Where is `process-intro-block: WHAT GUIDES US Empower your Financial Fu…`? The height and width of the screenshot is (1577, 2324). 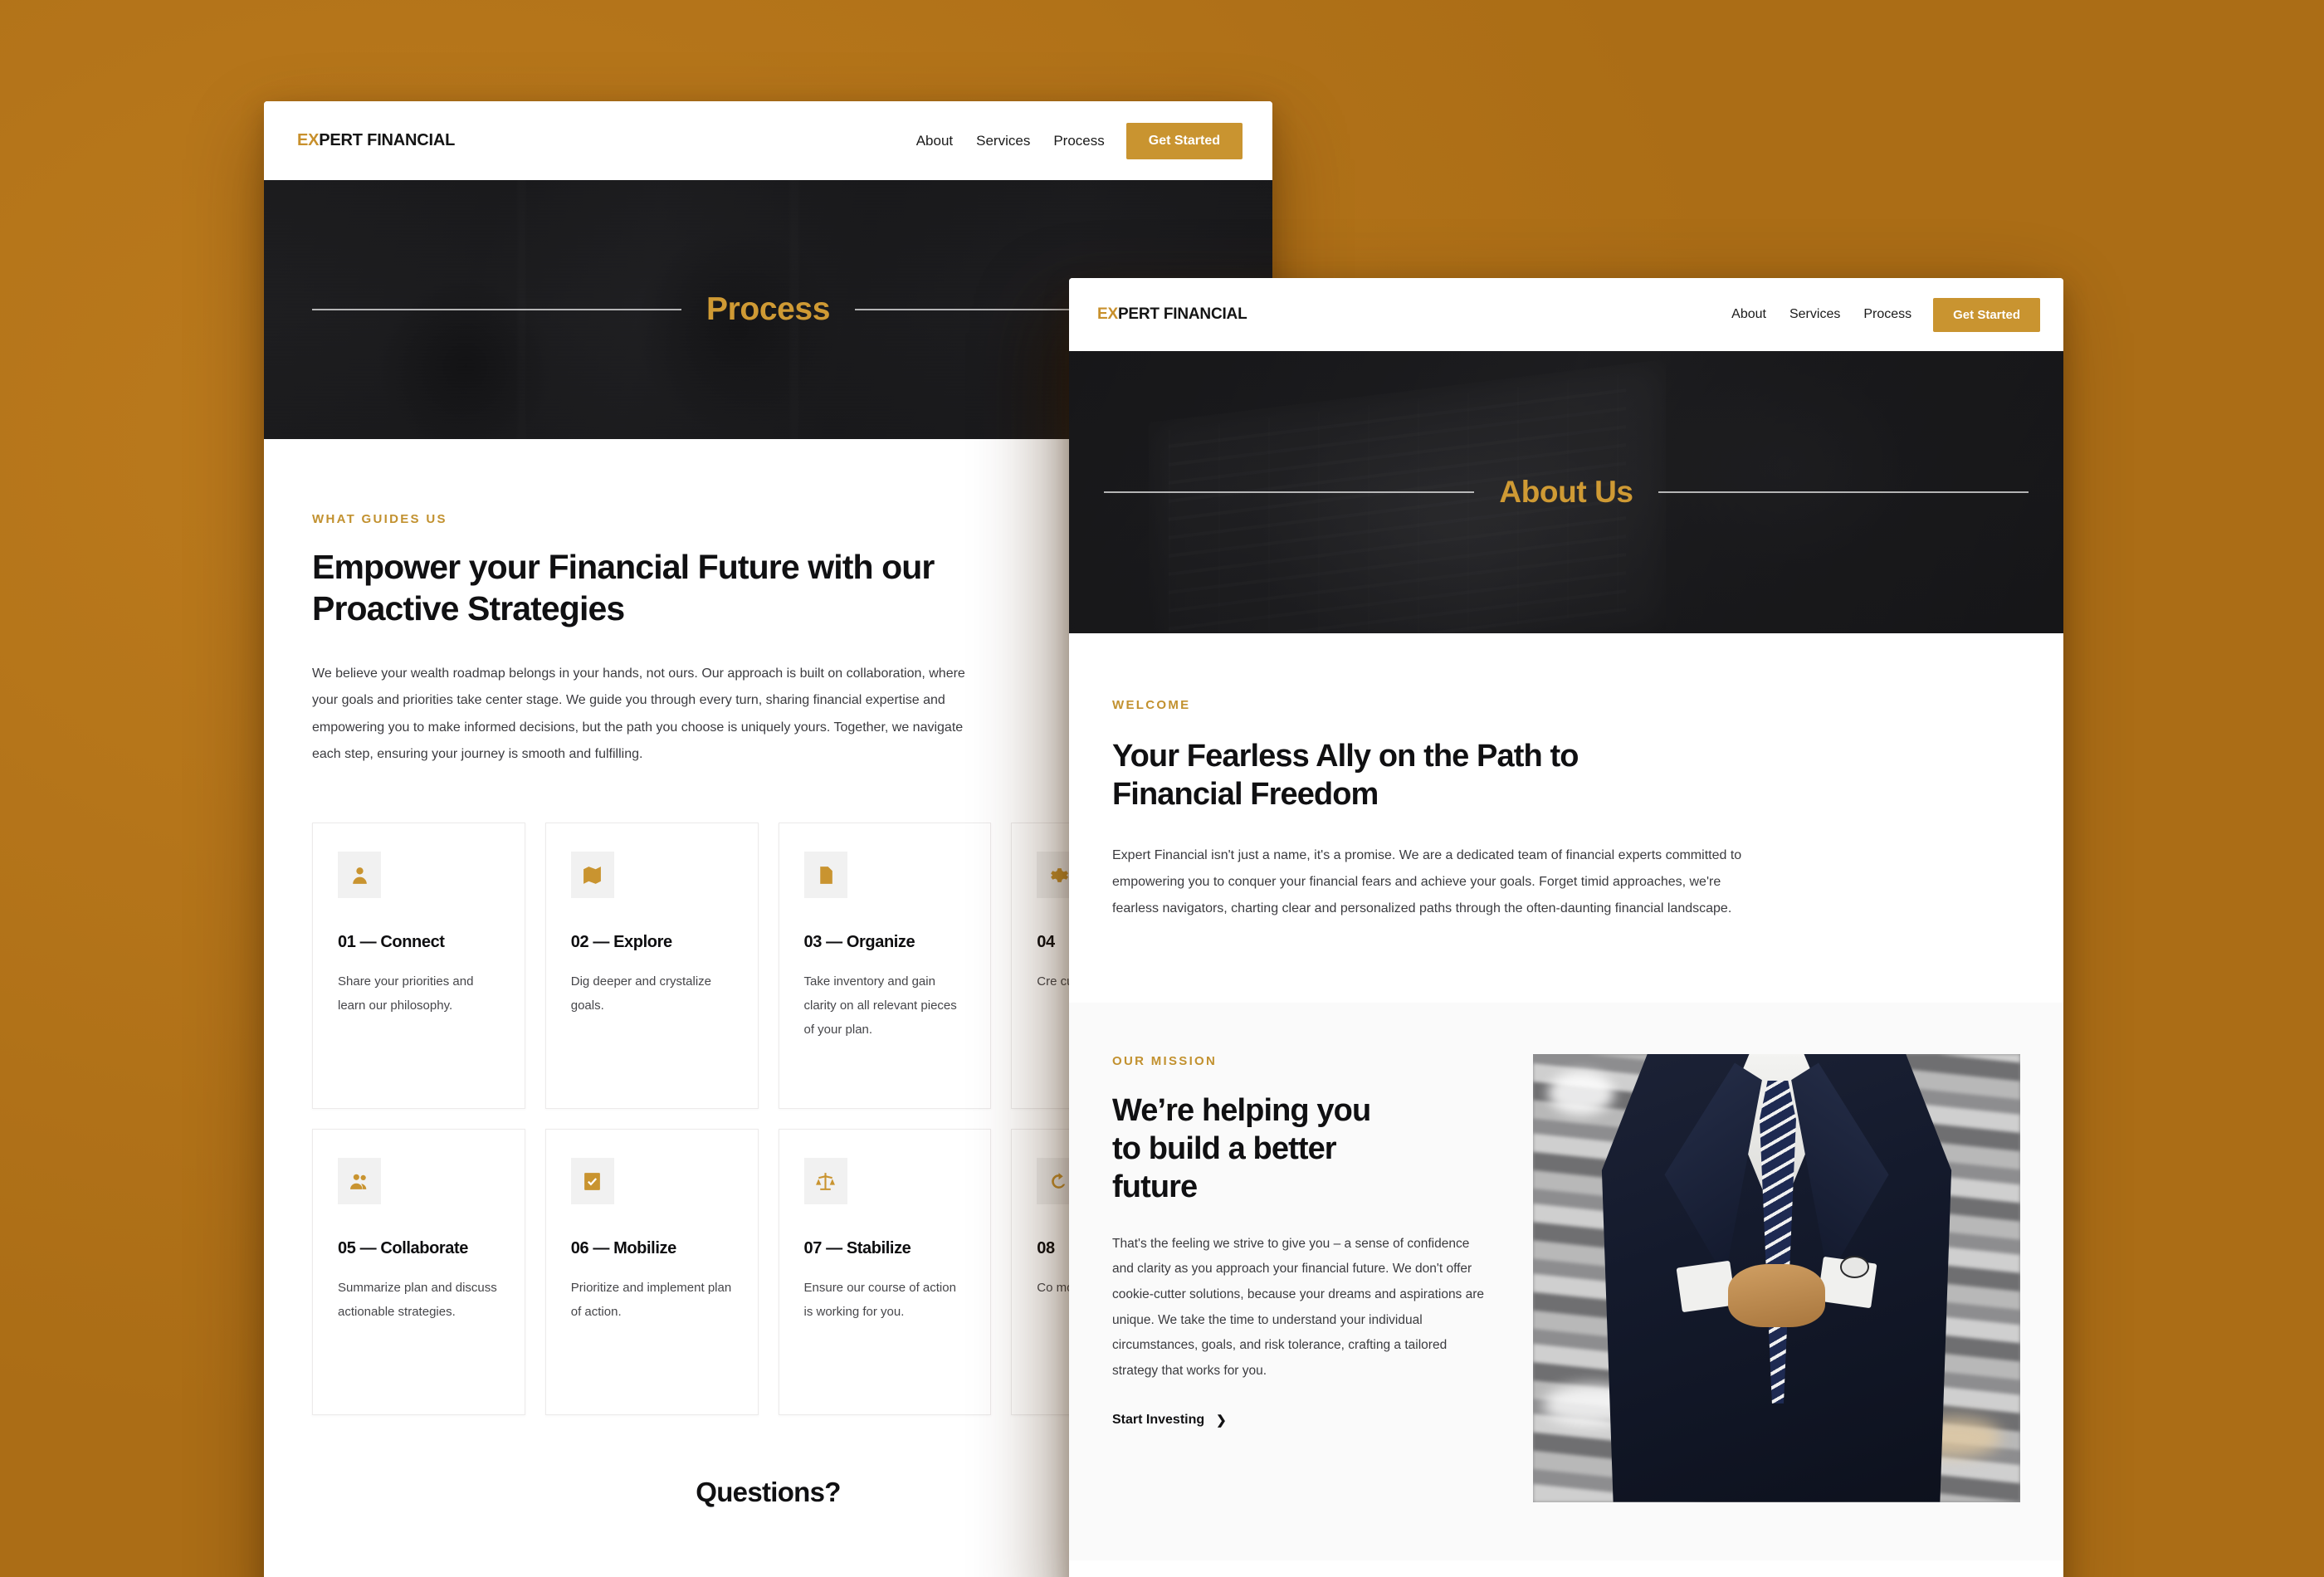 process-intro-block: WHAT GUIDES US Empower your Financial Fu… is located at coordinates (646, 640).